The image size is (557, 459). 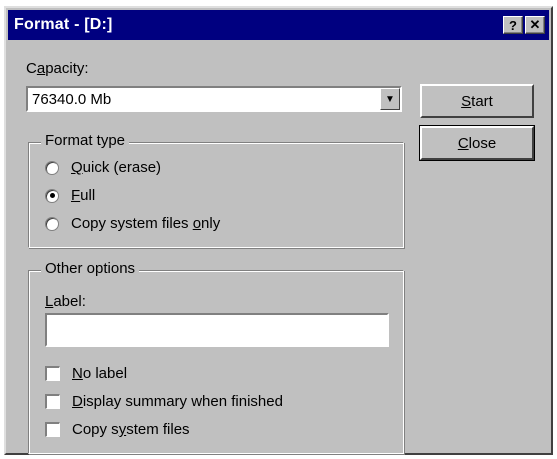 I want to click on start-button: Start, so click(x=477, y=101).